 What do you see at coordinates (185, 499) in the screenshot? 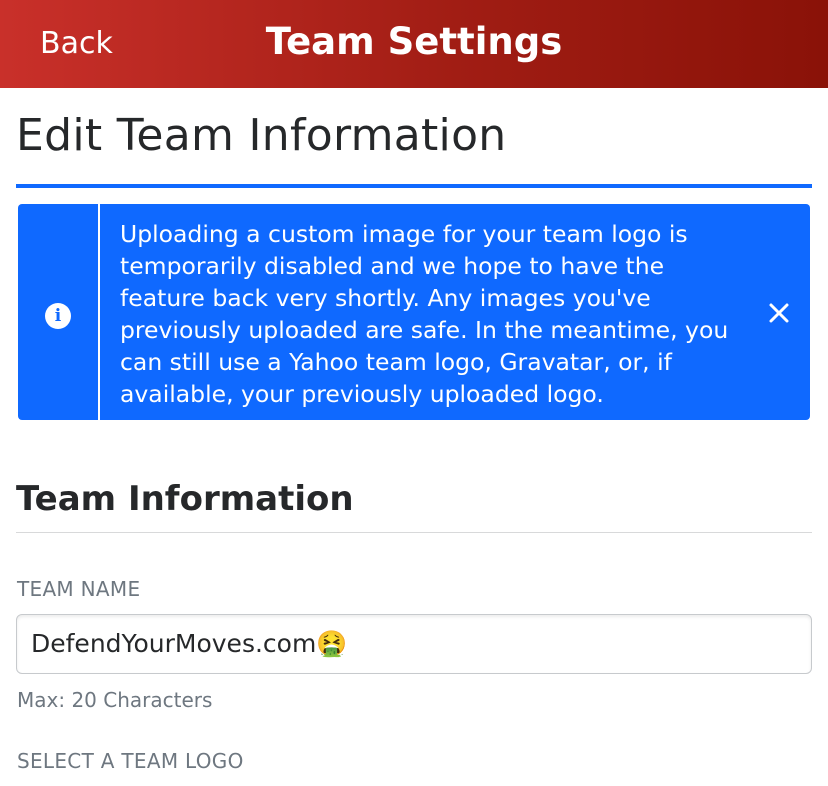
I see `section-heading-team-information: Team Information` at bounding box center [185, 499].